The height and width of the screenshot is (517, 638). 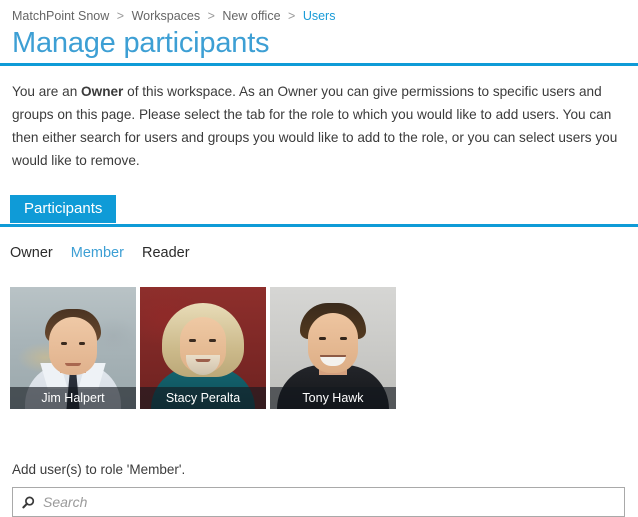 What do you see at coordinates (47, 91) in the screenshot?
I see `intro-text-lead: You are an` at bounding box center [47, 91].